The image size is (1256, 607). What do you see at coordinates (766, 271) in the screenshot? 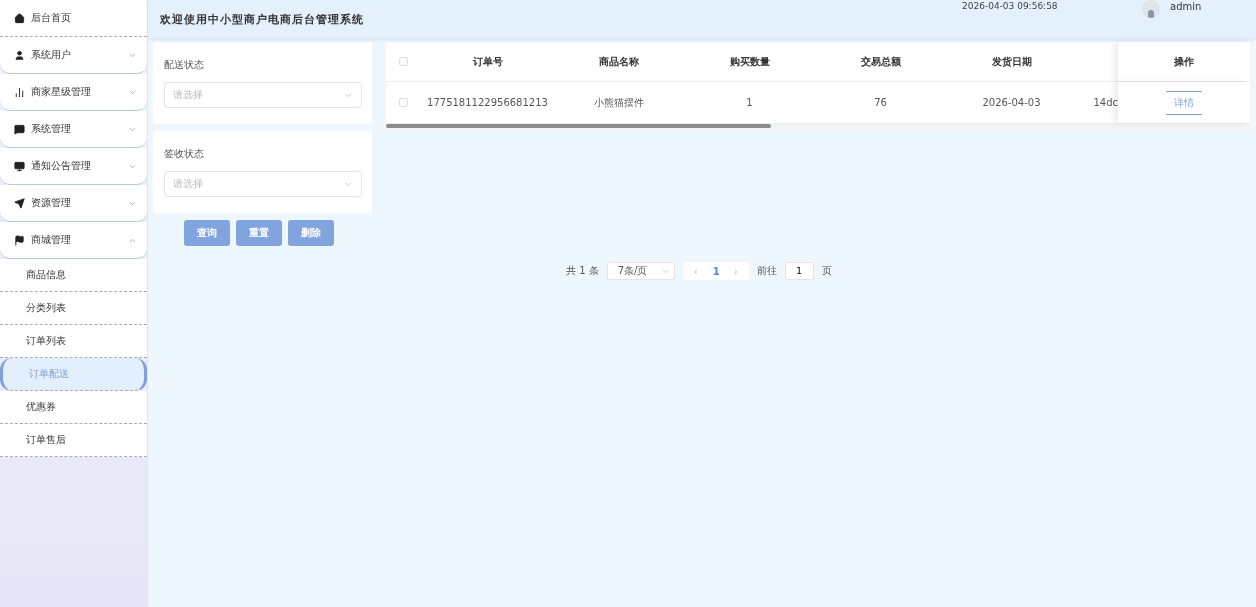
I see `goto-label: 前往` at bounding box center [766, 271].